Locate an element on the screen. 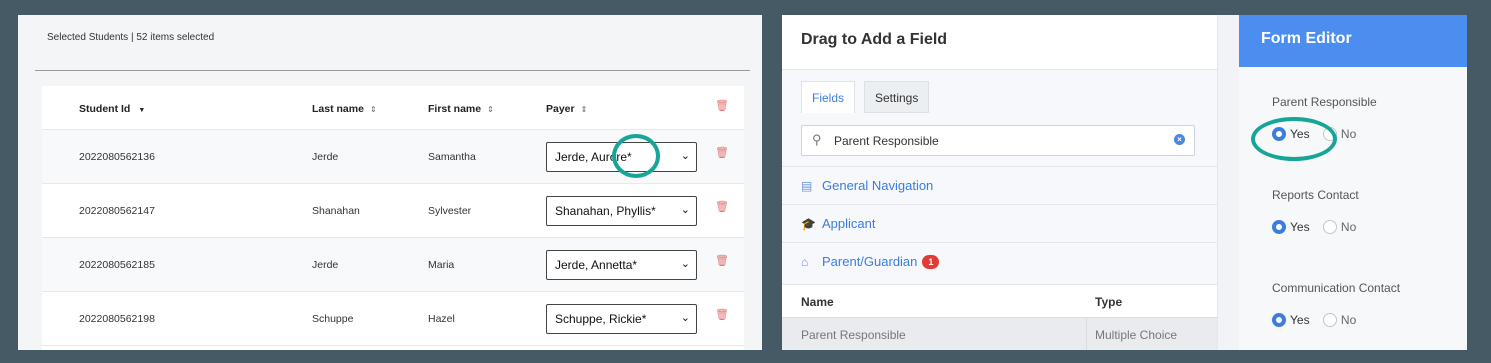 The image size is (1491, 363). tab-settings: Settings is located at coordinates (897, 97).